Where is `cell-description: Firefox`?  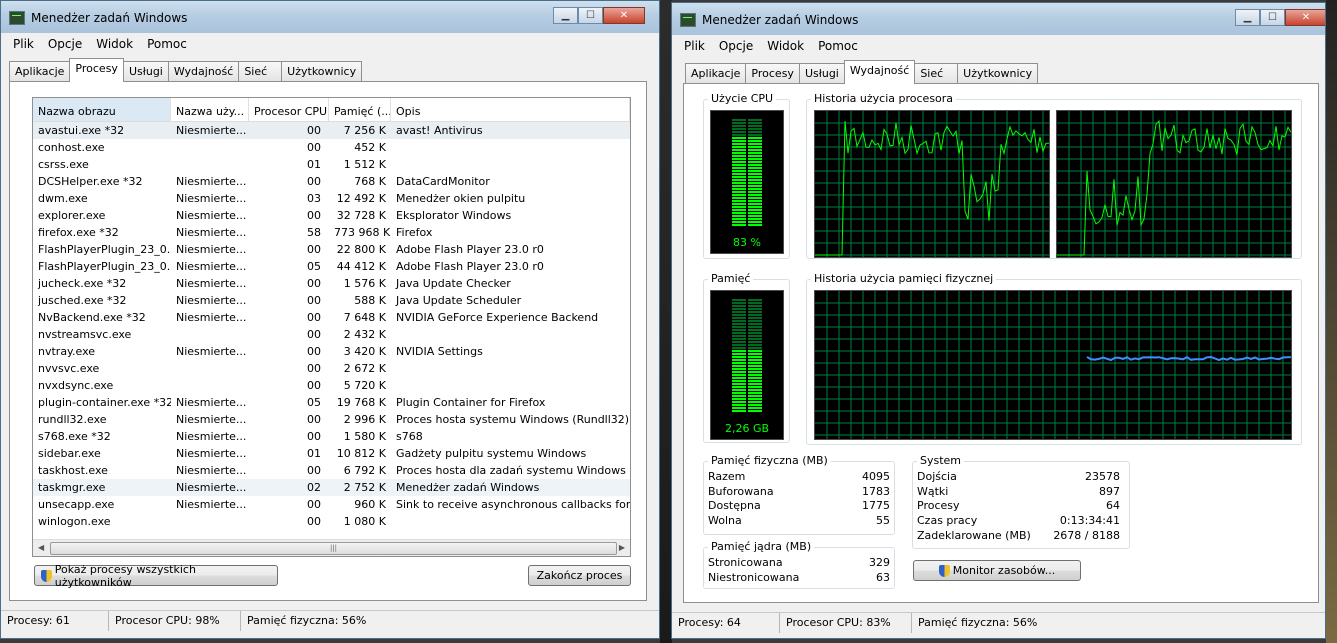 cell-description: Firefox is located at coordinates (414, 232).